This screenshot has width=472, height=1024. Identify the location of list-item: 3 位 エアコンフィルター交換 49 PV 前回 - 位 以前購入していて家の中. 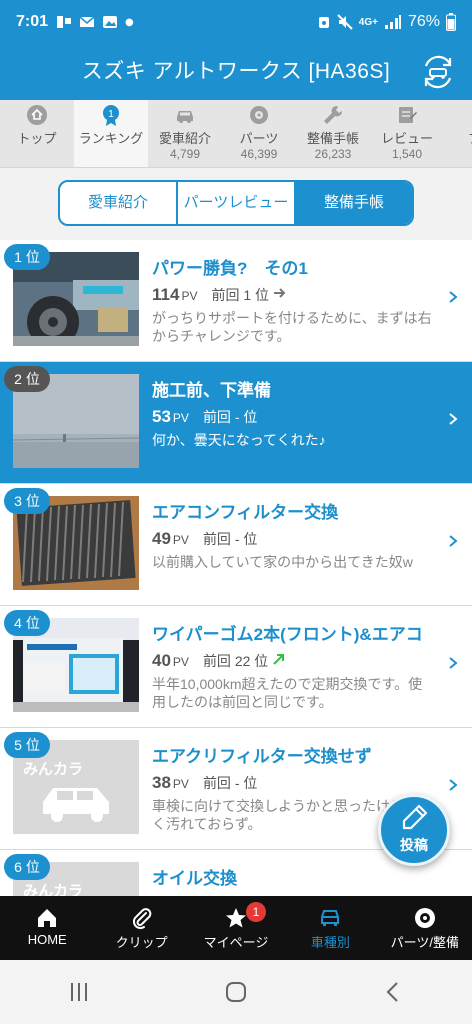
(236, 545).